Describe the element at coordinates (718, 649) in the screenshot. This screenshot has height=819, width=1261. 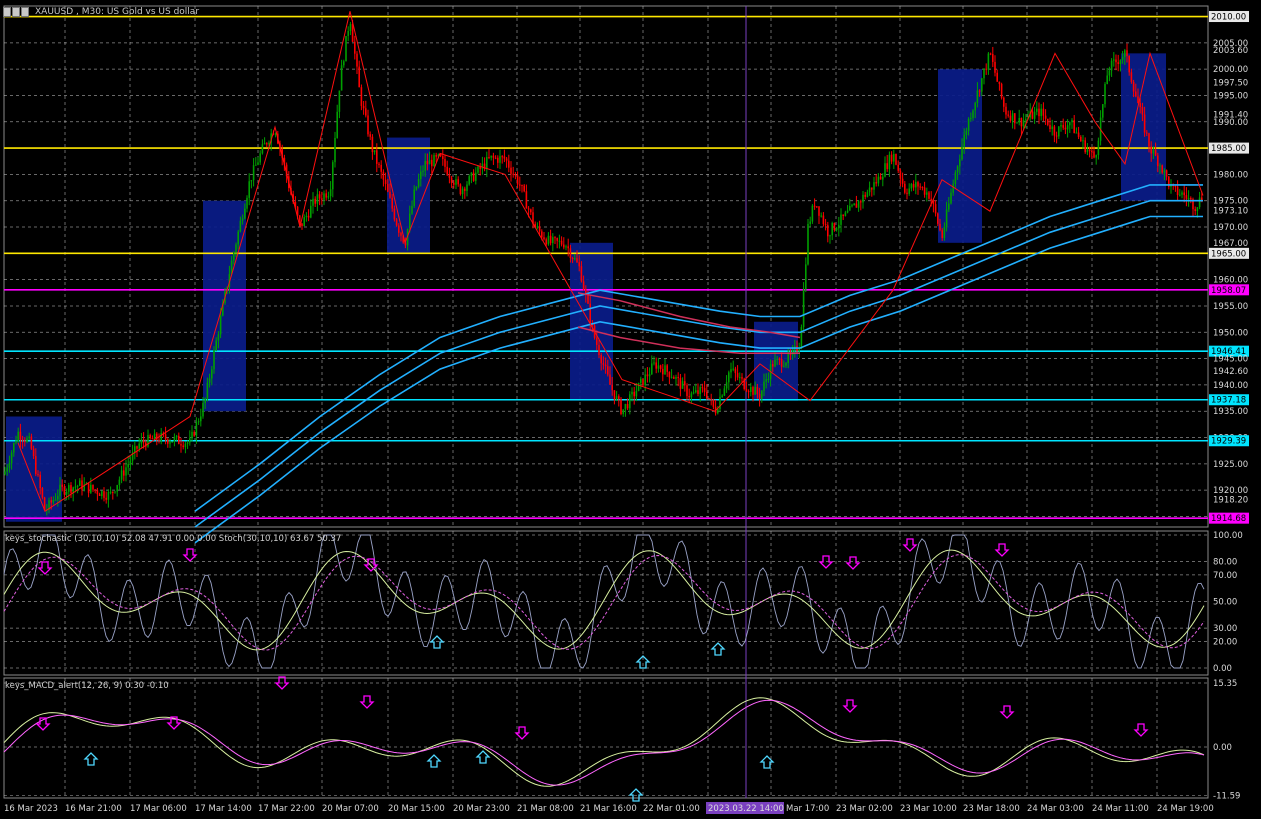
I see `stoch-buy-arrow` at that location.